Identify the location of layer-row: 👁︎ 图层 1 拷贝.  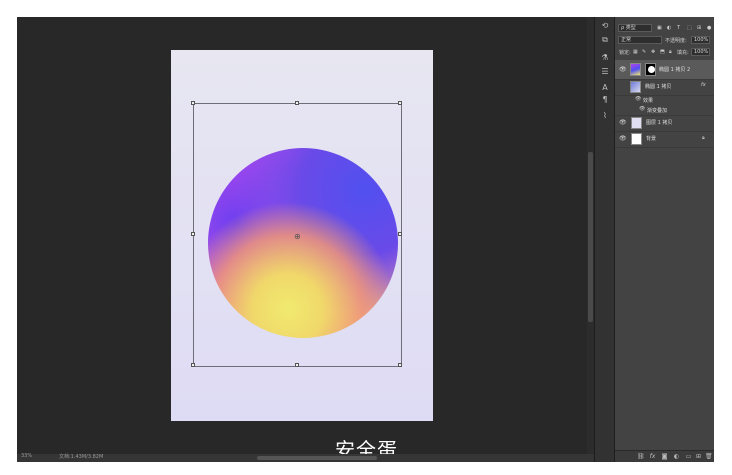
(664, 123).